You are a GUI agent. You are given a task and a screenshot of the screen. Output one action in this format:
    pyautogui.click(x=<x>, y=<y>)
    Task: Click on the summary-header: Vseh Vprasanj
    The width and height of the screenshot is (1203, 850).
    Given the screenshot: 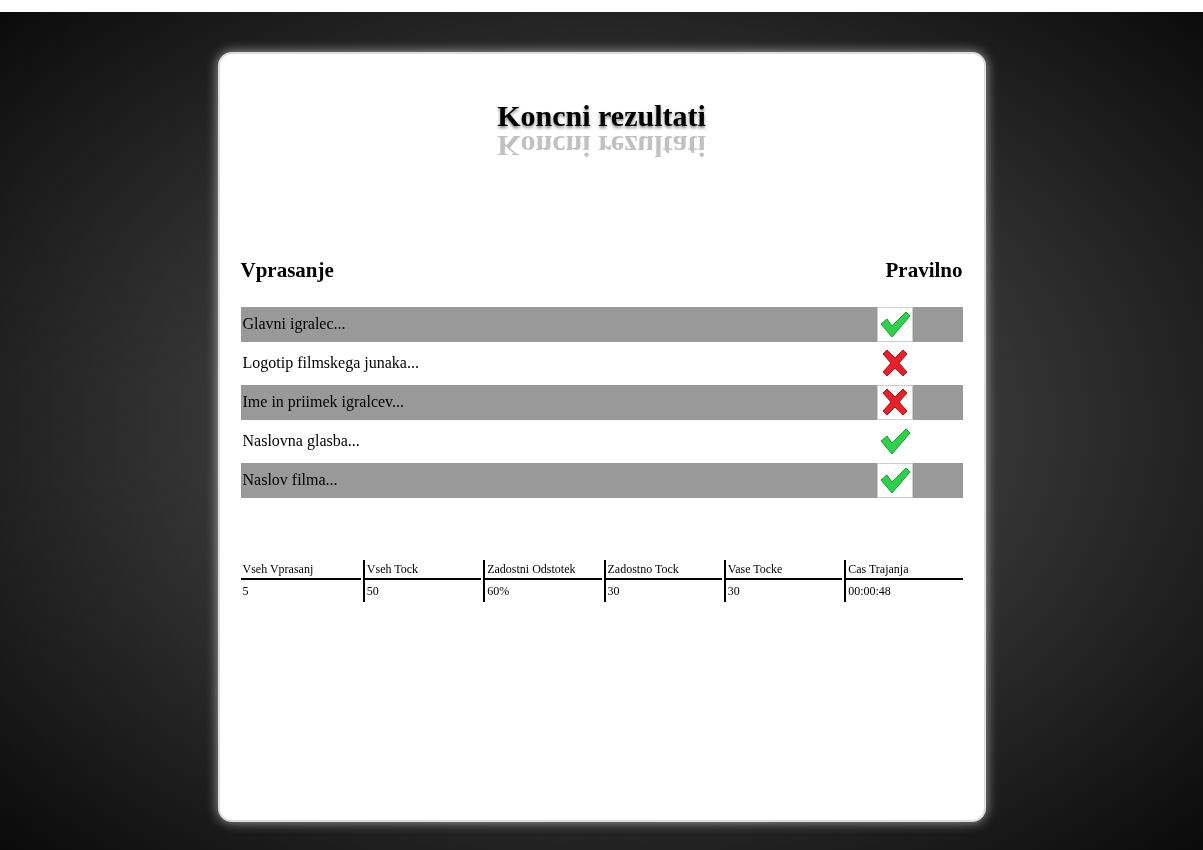 What is the action you would take?
    pyautogui.click(x=300, y=569)
    